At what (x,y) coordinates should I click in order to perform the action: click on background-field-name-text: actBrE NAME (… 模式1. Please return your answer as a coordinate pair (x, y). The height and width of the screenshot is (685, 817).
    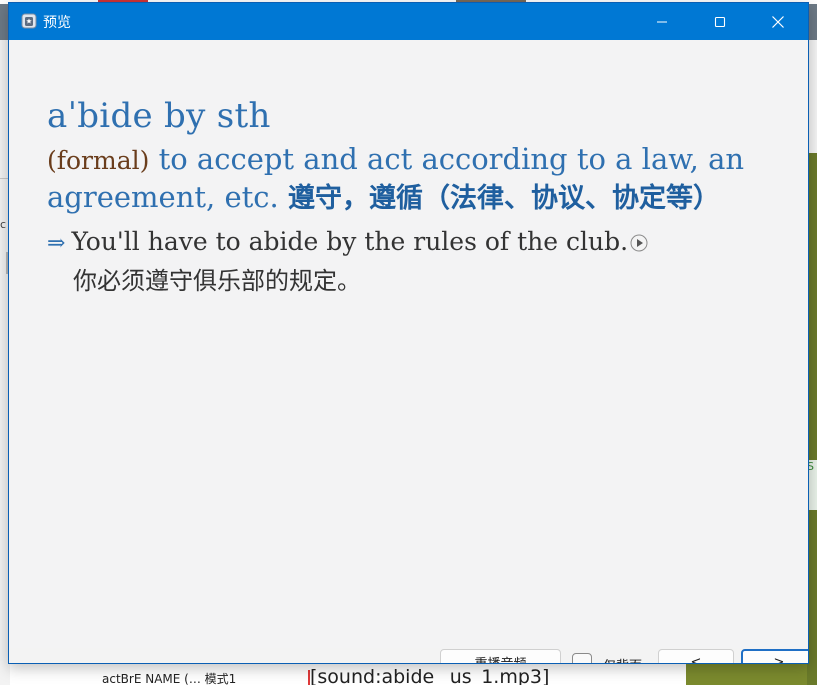
    Looking at the image, I should click on (169, 678).